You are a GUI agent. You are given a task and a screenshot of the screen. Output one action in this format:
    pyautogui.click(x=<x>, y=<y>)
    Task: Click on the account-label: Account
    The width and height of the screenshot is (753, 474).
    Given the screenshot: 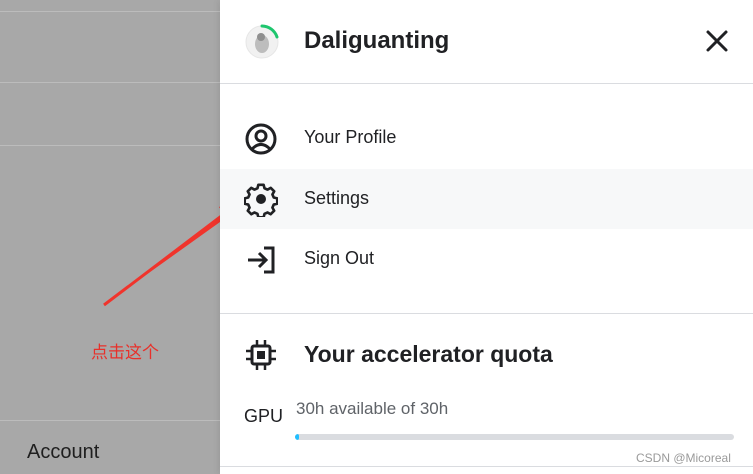 What is the action you would take?
    pyautogui.click(x=63, y=452)
    